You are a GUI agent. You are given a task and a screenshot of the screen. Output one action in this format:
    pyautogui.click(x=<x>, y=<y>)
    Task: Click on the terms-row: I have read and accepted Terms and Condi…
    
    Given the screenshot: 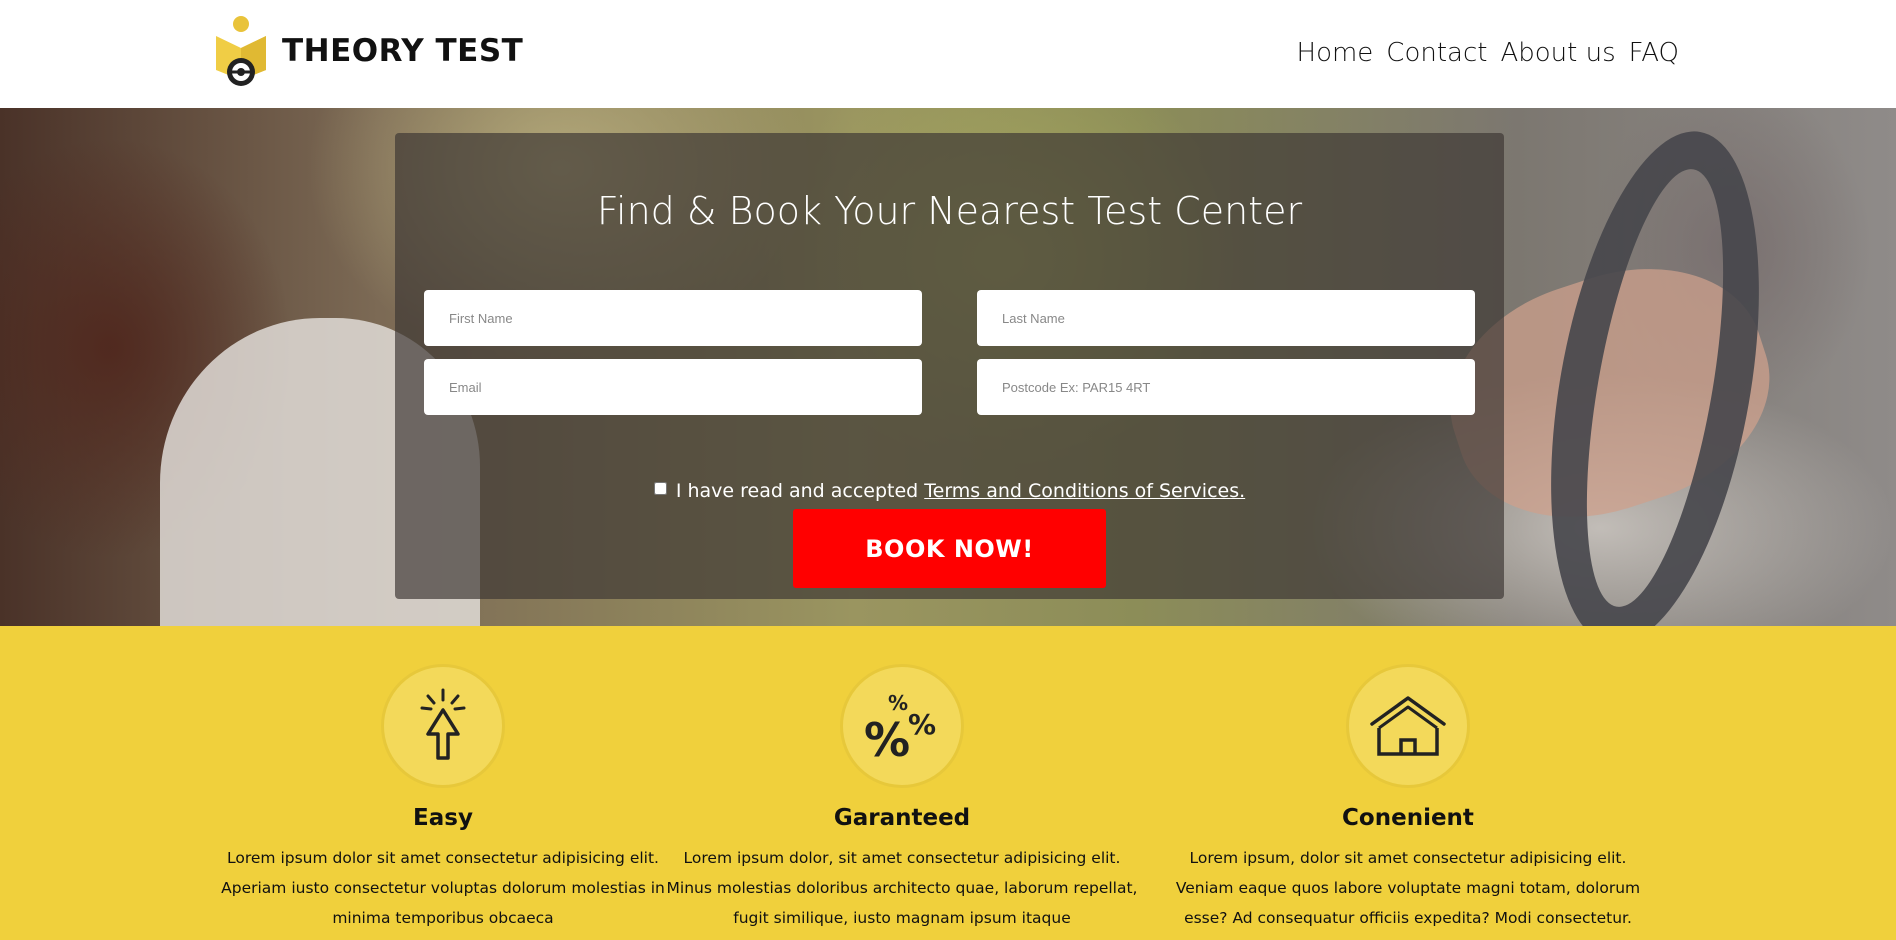 What is the action you would take?
    pyautogui.click(x=949, y=491)
    